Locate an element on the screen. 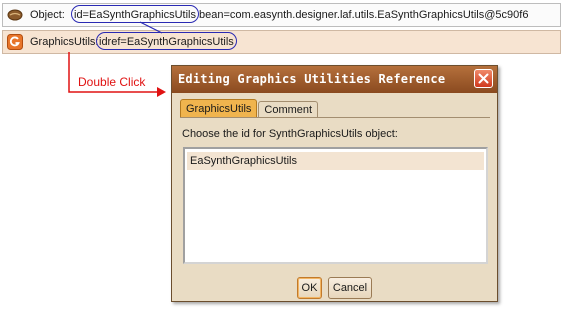 The height and width of the screenshot is (311, 565). id-oval: id=EaSynthGraphicsUtils is located at coordinates (135, 14).